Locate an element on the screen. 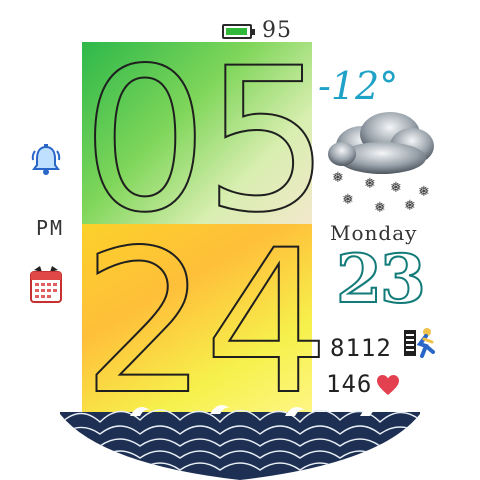 The width and height of the screenshot is (480, 480). step-count: 8112 is located at coordinates (361, 348).